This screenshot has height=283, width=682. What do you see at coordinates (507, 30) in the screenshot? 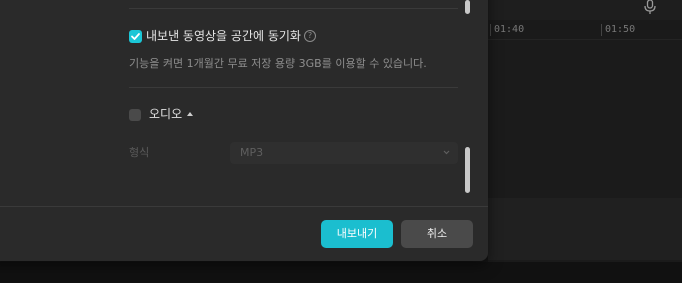
I see `ruler-tick-label: 01:40` at bounding box center [507, 30].